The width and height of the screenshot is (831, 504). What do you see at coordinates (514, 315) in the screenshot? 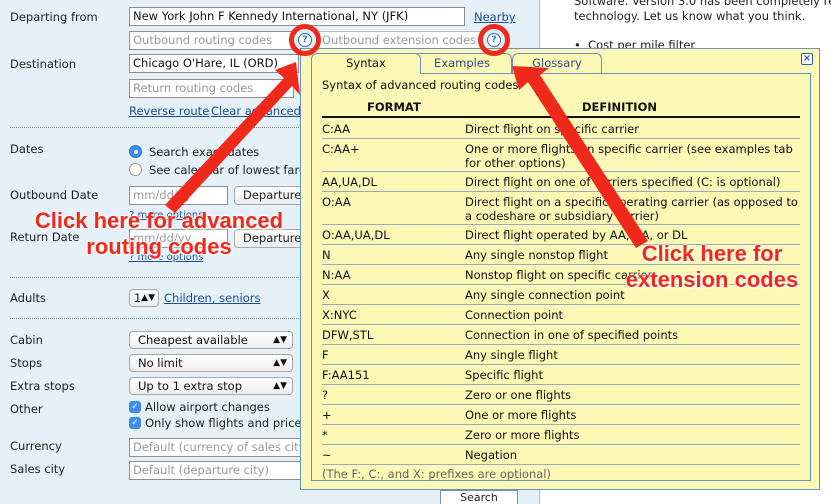
I see `syntax-definition: Connection point` at bounding box center [514, 315].